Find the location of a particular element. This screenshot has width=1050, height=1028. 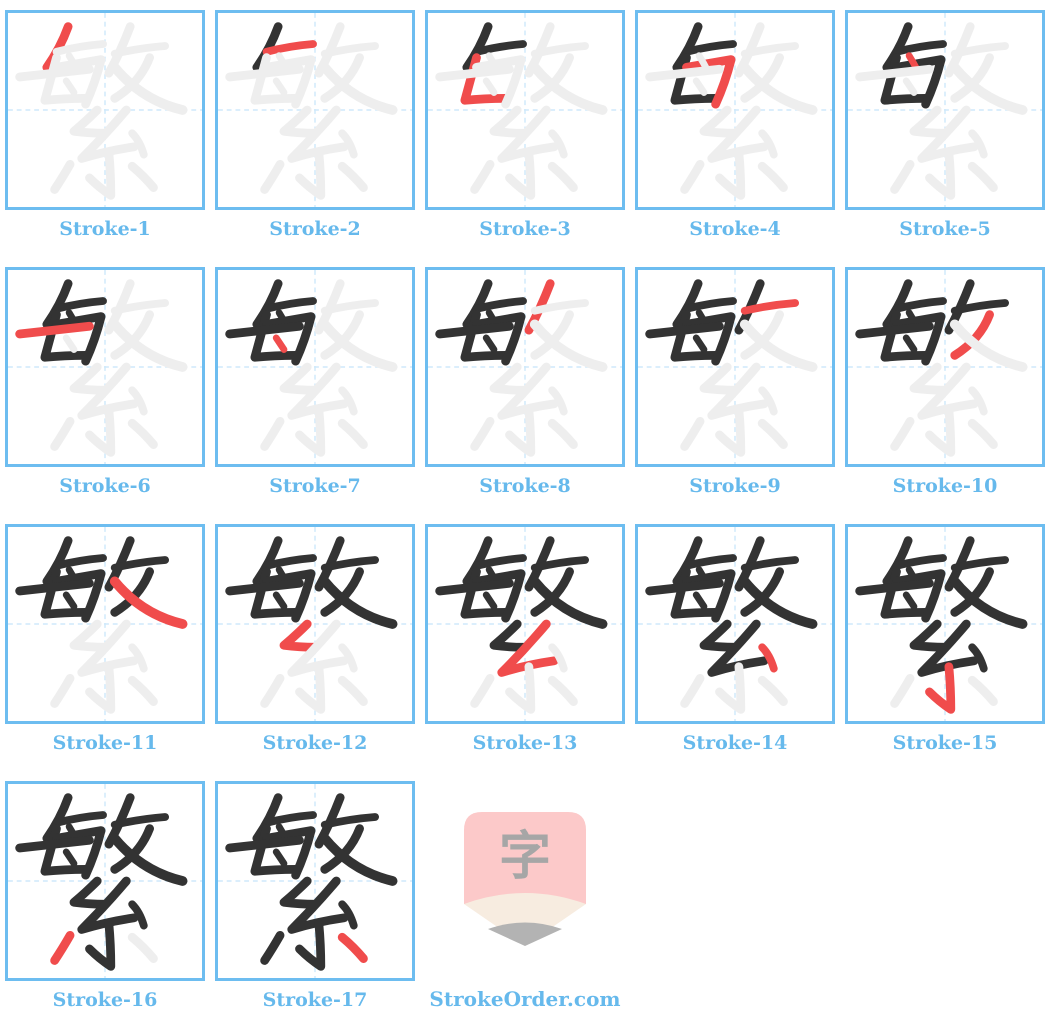

stroke-cell: Stroke-15 is located at coordinates (945, 639).